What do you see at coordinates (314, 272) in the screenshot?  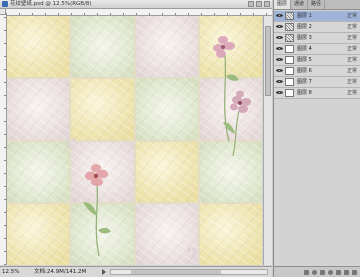 I see `layer-style-icon` at bounding box center [314, 272].